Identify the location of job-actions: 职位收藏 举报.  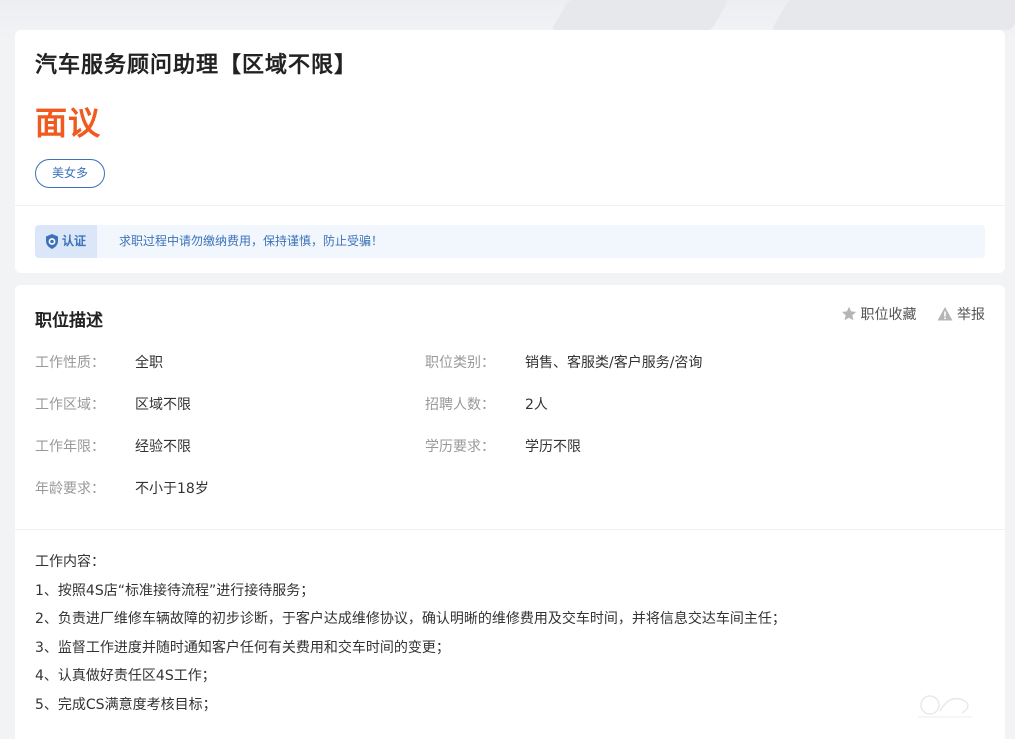
(905, 315).